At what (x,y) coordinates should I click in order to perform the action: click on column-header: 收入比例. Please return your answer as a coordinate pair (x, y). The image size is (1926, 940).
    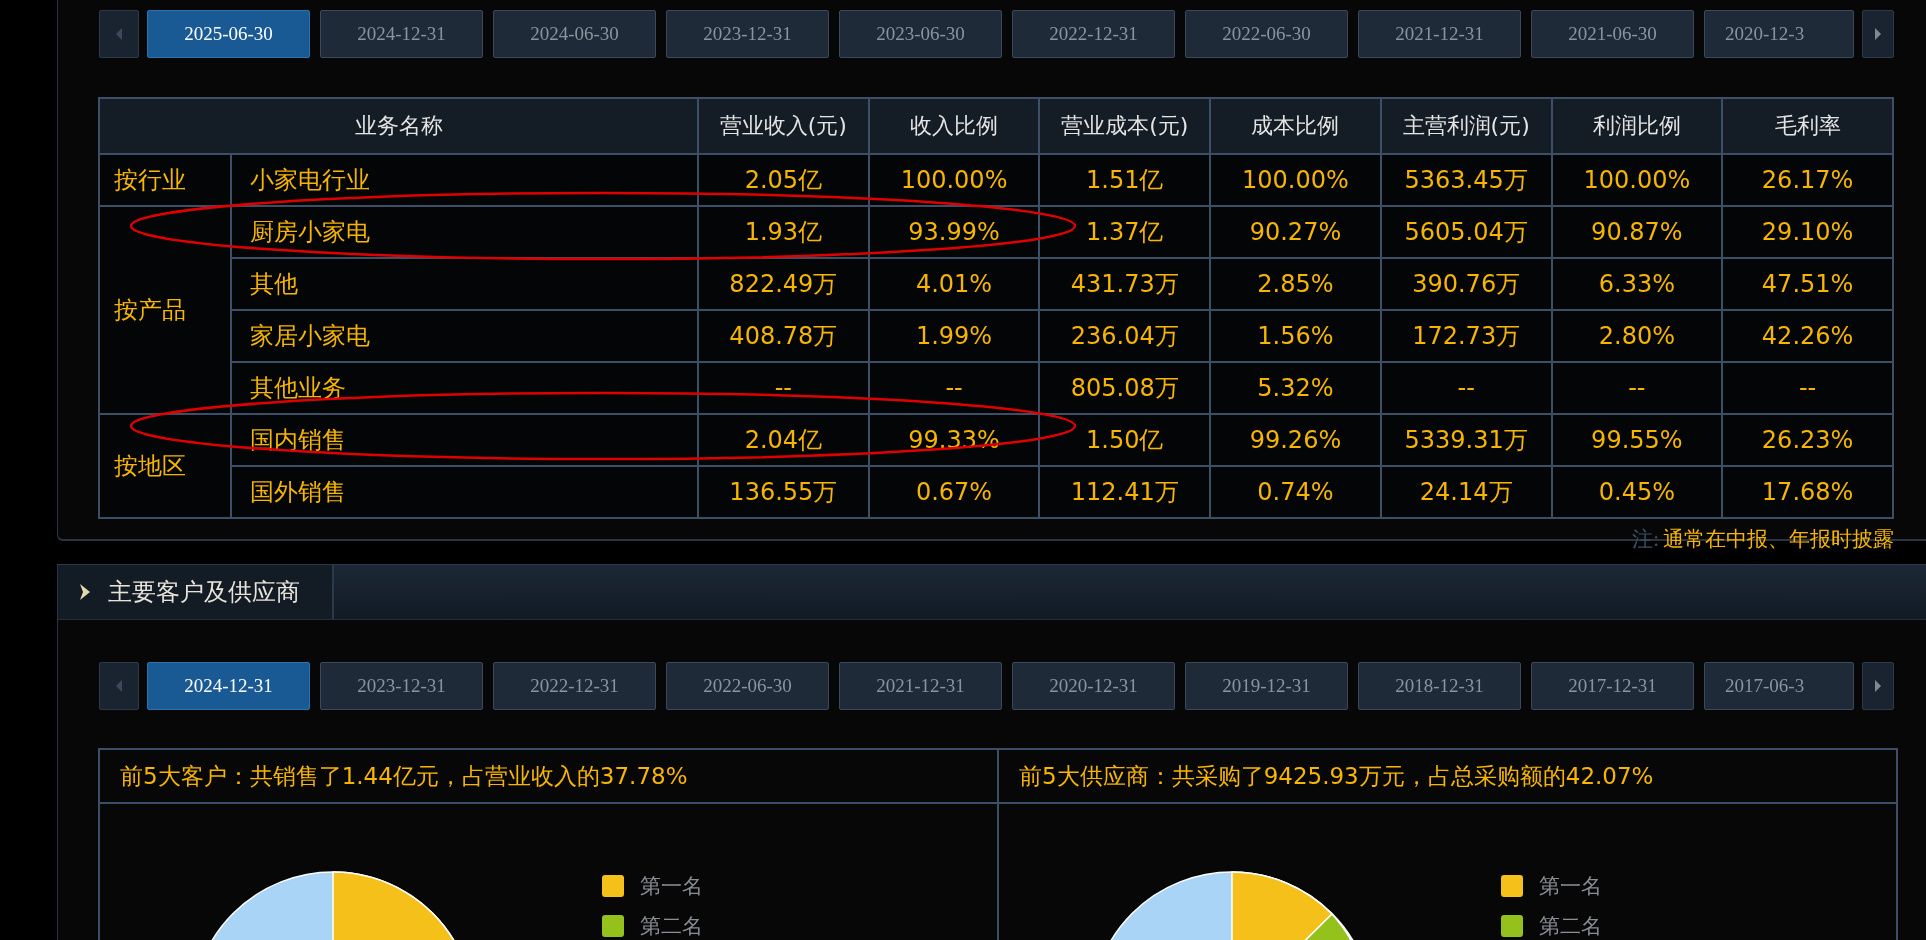
    Looking at the image, I should click on (954, 126).